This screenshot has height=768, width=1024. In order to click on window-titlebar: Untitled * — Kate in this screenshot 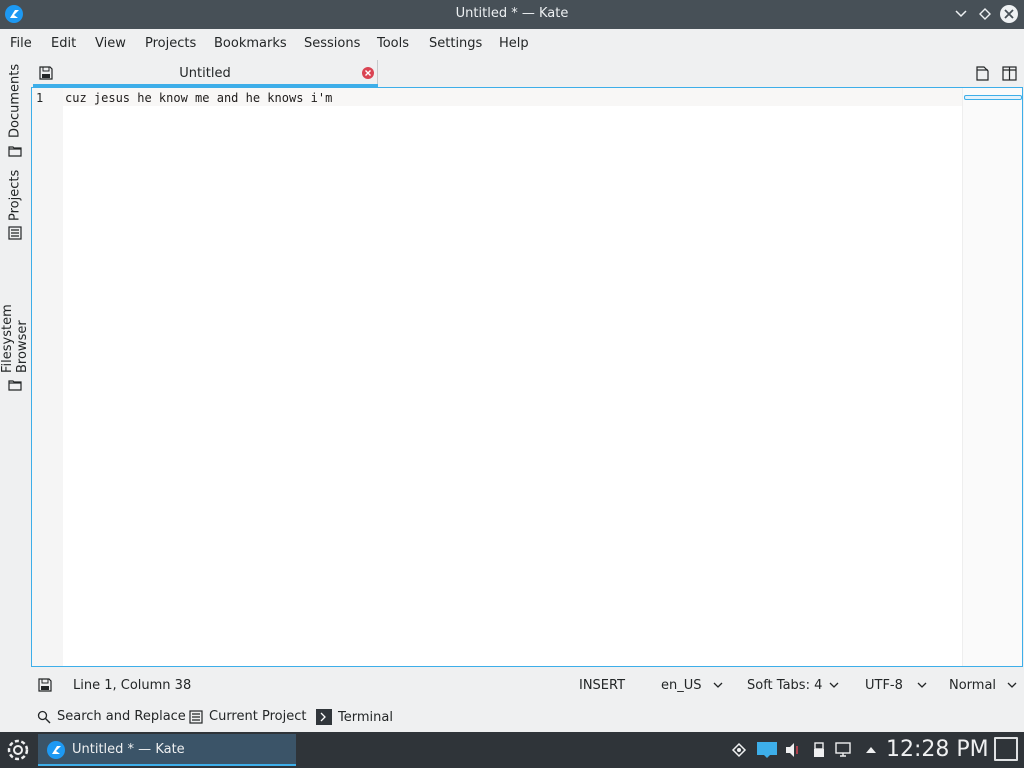, I will do `click(512, 14)`.